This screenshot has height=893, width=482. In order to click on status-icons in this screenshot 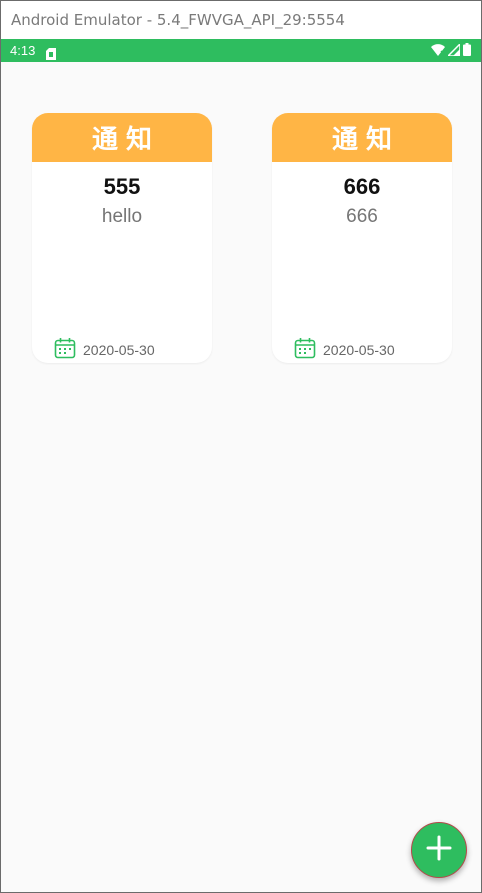, I will do `click(451, 50)`.